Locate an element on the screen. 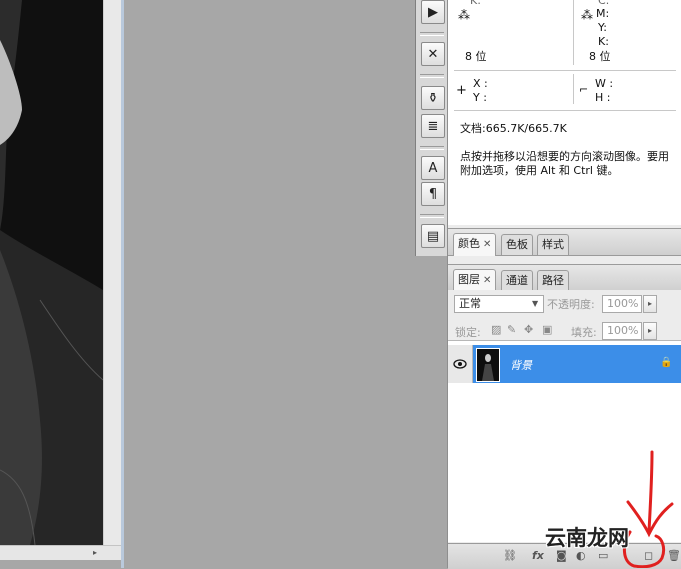 Image resolution: width=681 pixels, height=569 pixels. eyedropper-cmyk-icon: ⁂ is located at coordinates (587, 15).